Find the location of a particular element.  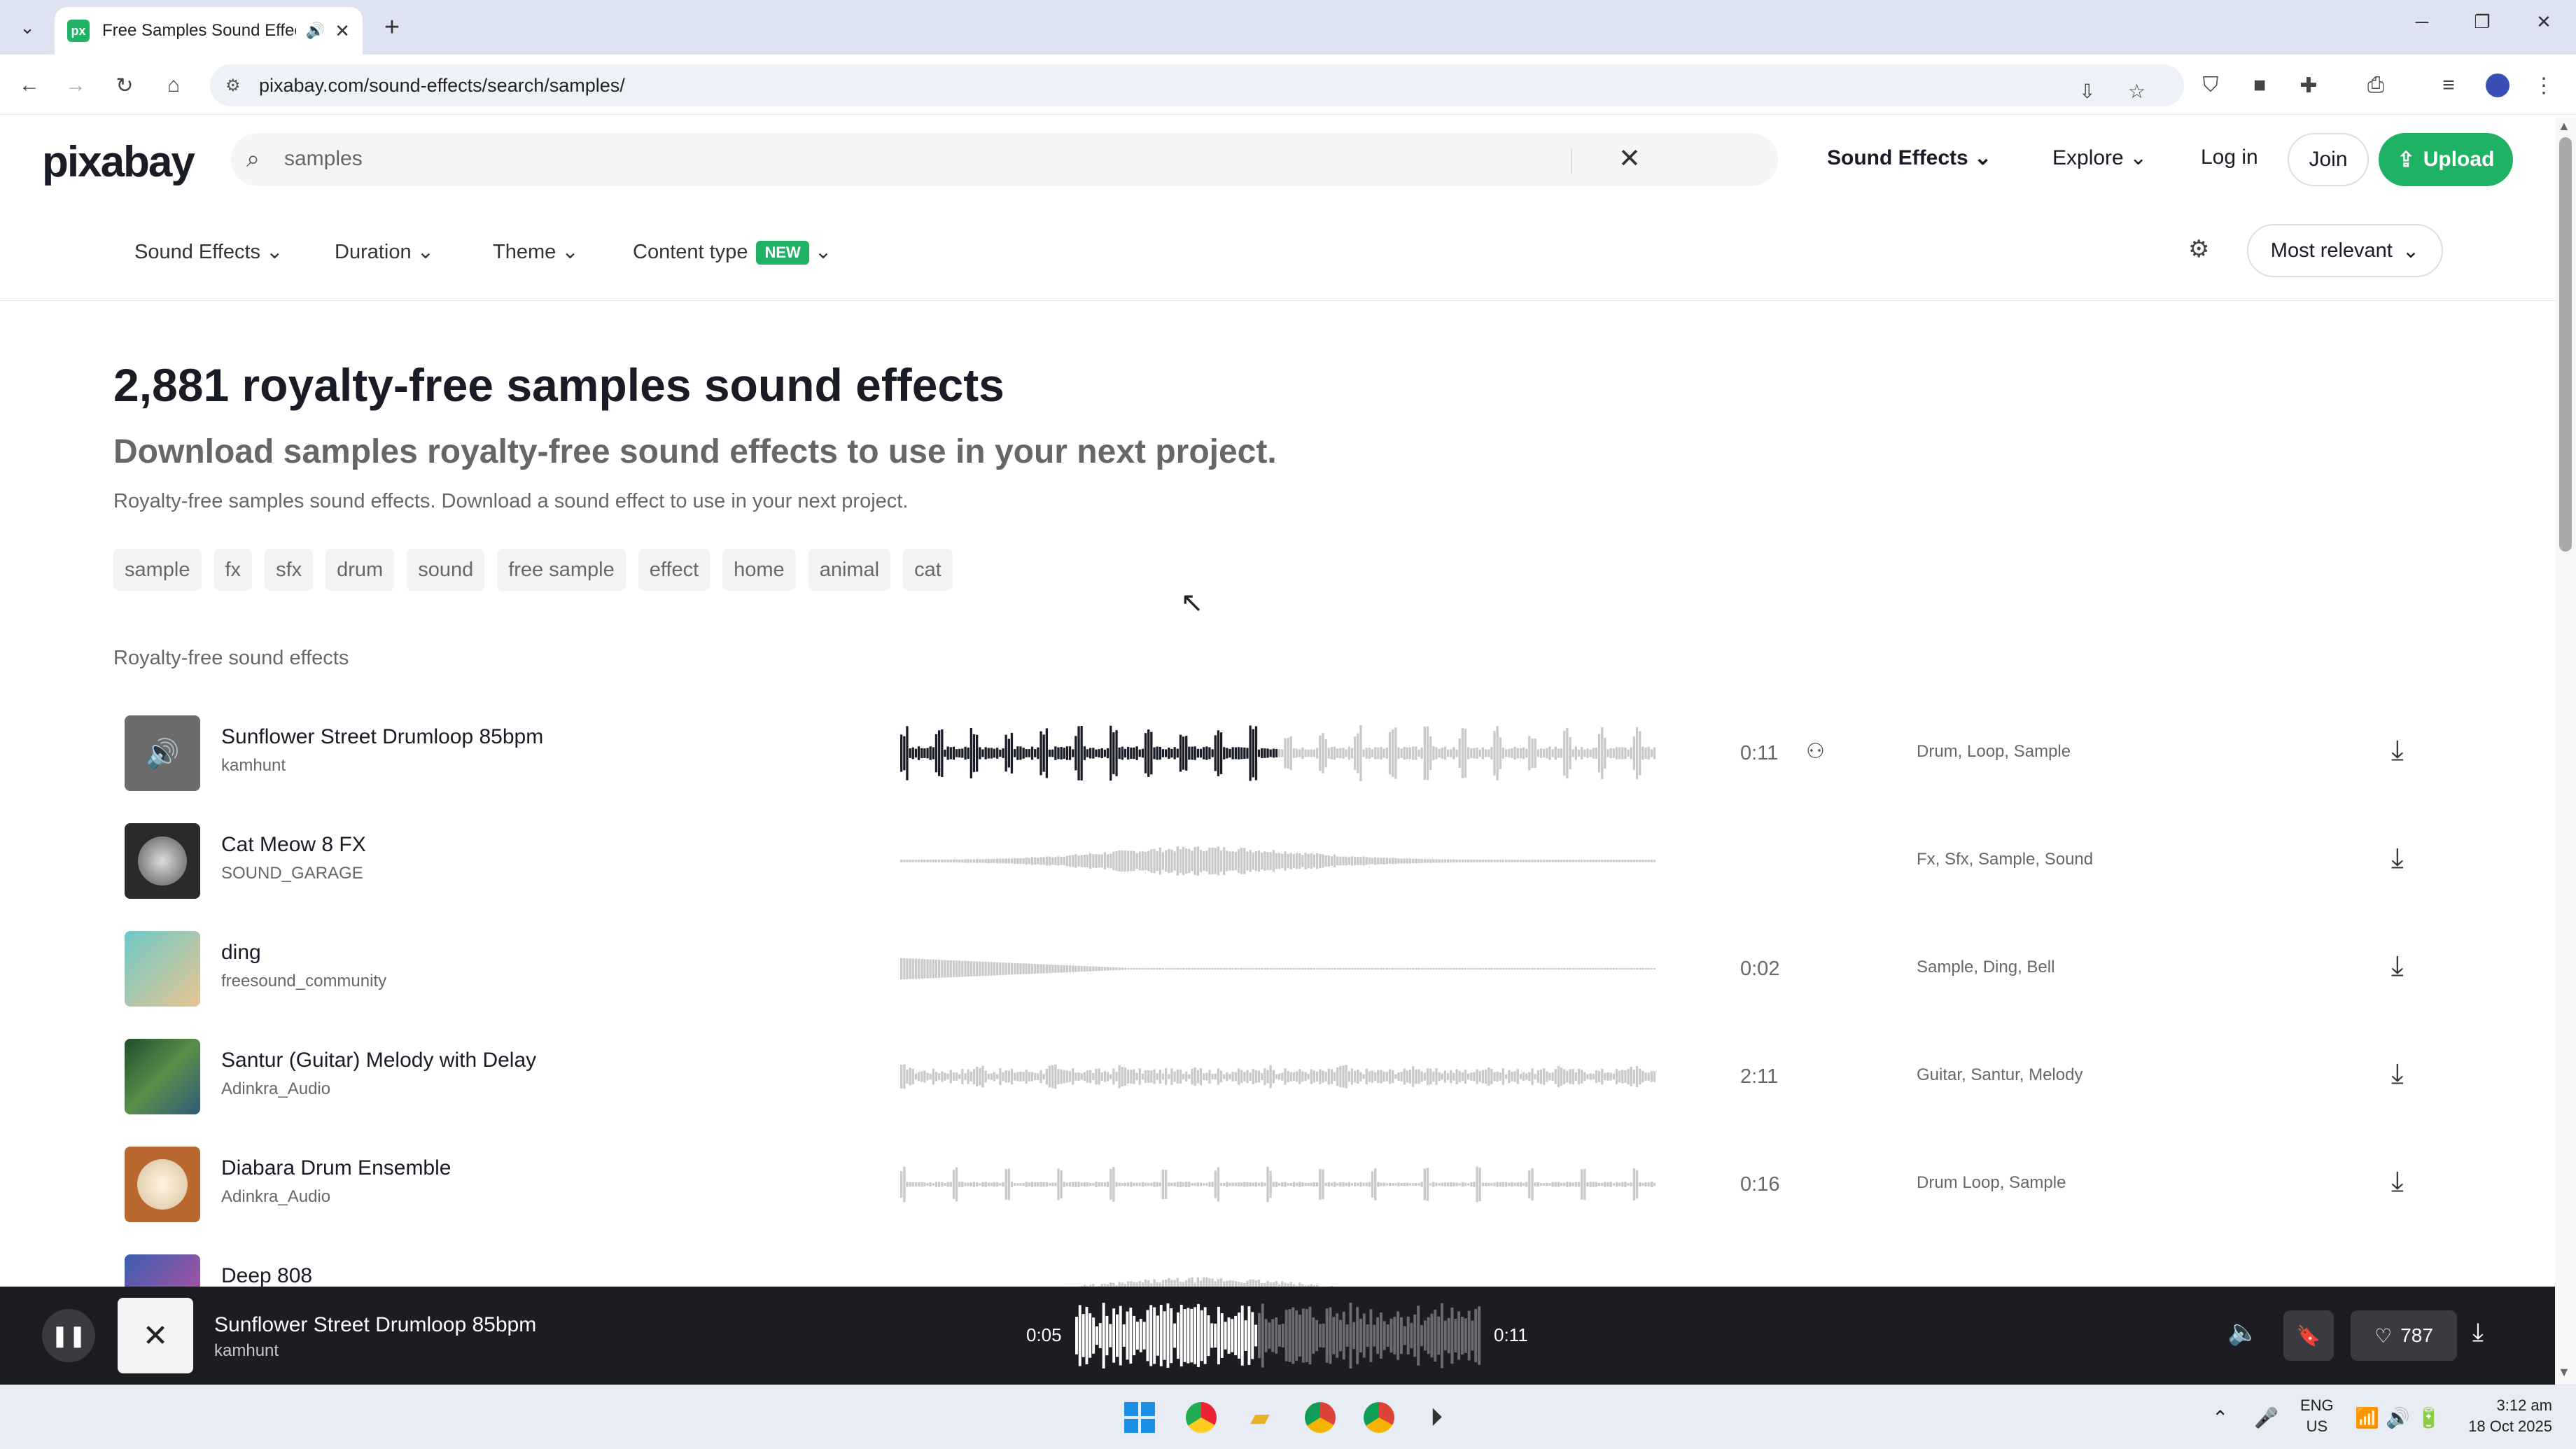

tag-chip: sfx is located at coordinates (289, 570).